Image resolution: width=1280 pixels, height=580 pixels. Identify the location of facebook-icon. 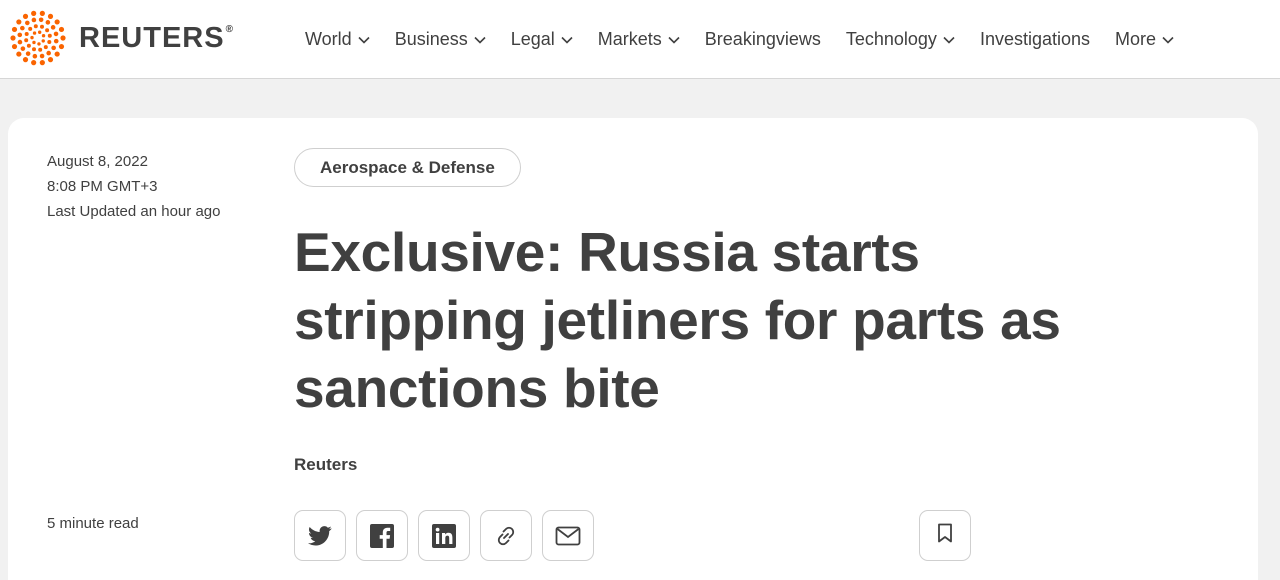
(382, 535).